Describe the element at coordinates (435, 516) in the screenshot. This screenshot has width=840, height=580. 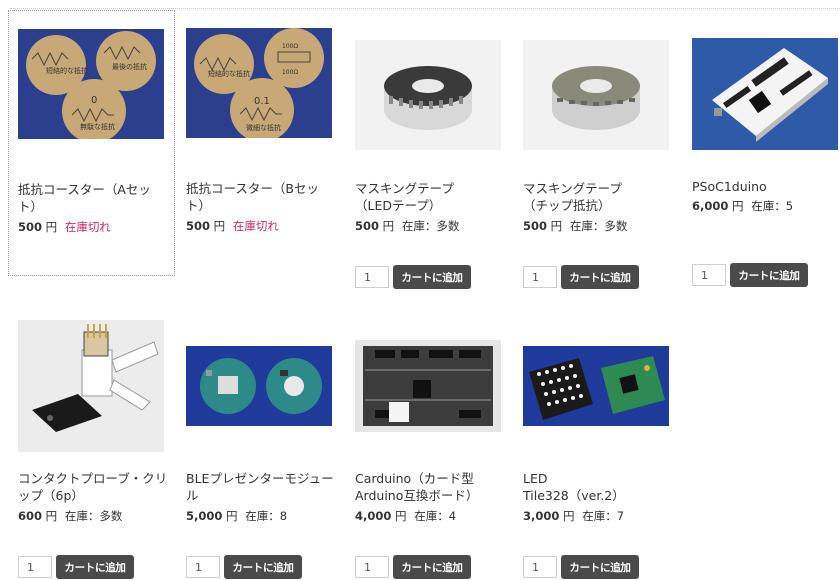
I see `stock-status: 在庫：4` at that location.